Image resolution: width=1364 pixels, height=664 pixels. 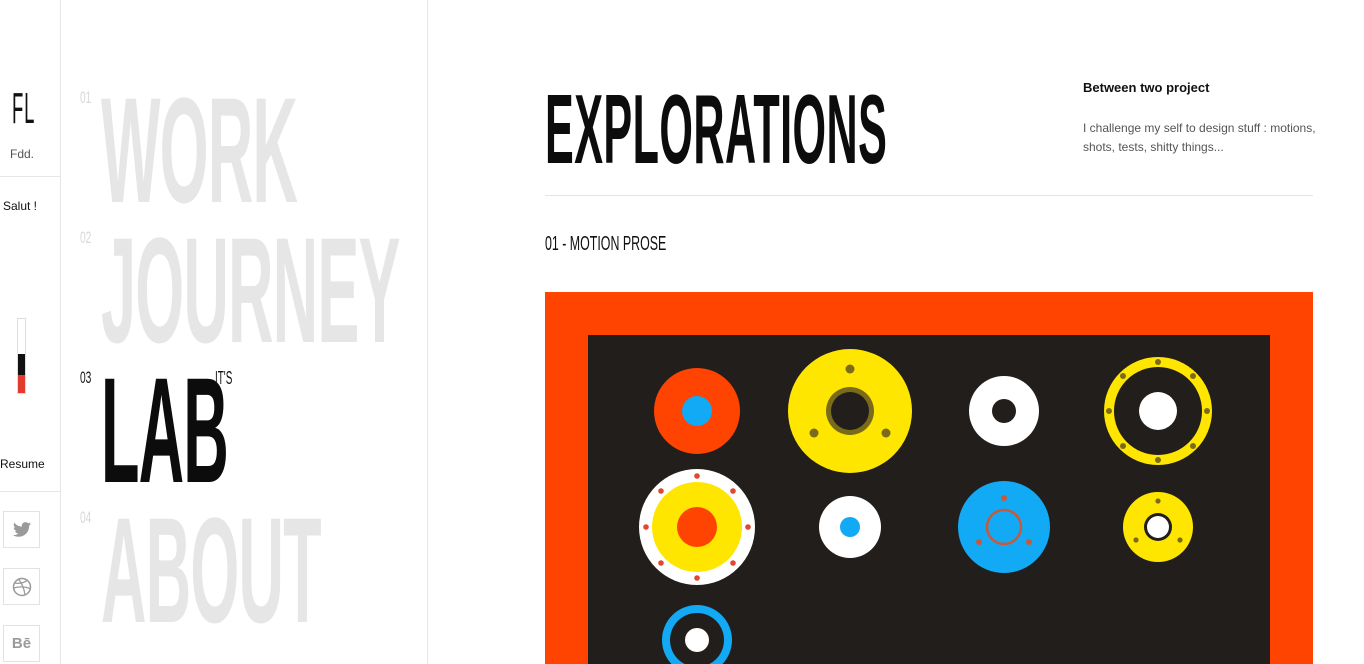 What do you see at coordinates (21, 364) in the screenshot?
I see `progress-black-segment` at bounding box center [21, 364].